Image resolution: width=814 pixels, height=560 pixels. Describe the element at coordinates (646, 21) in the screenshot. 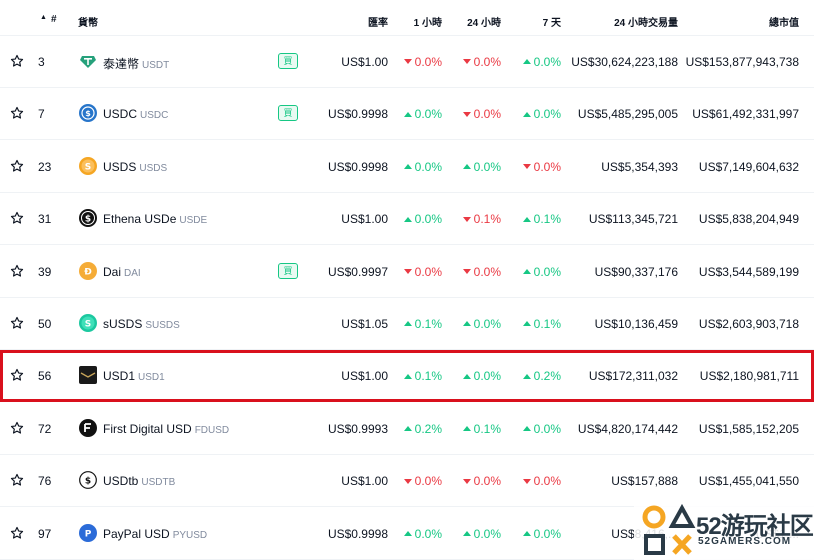

I see `header-volume: 24 小時交易量` at that location.